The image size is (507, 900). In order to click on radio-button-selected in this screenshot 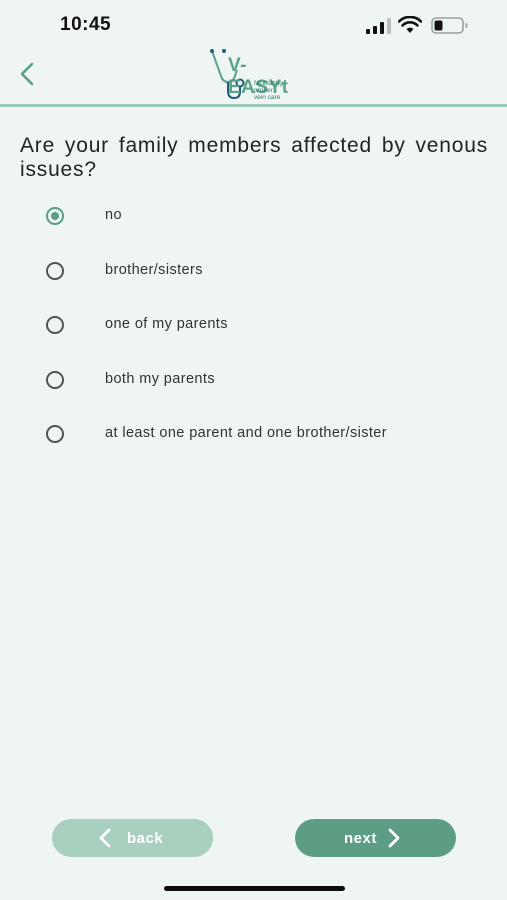, I will do `click(55, 216)`.